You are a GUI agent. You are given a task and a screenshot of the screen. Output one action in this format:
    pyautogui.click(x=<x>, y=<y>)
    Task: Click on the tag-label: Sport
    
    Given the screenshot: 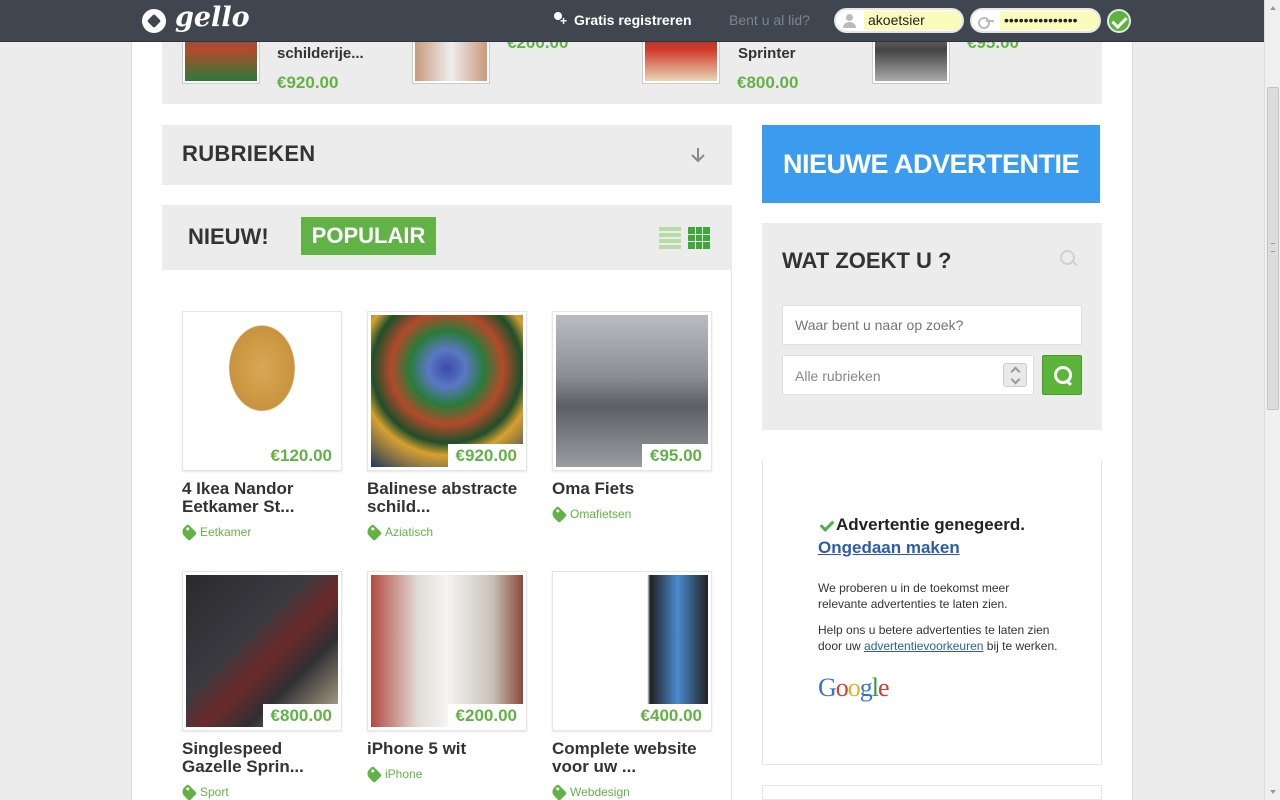 What is the action you would take?
    pyautogui.click(x=214, y=792)
    